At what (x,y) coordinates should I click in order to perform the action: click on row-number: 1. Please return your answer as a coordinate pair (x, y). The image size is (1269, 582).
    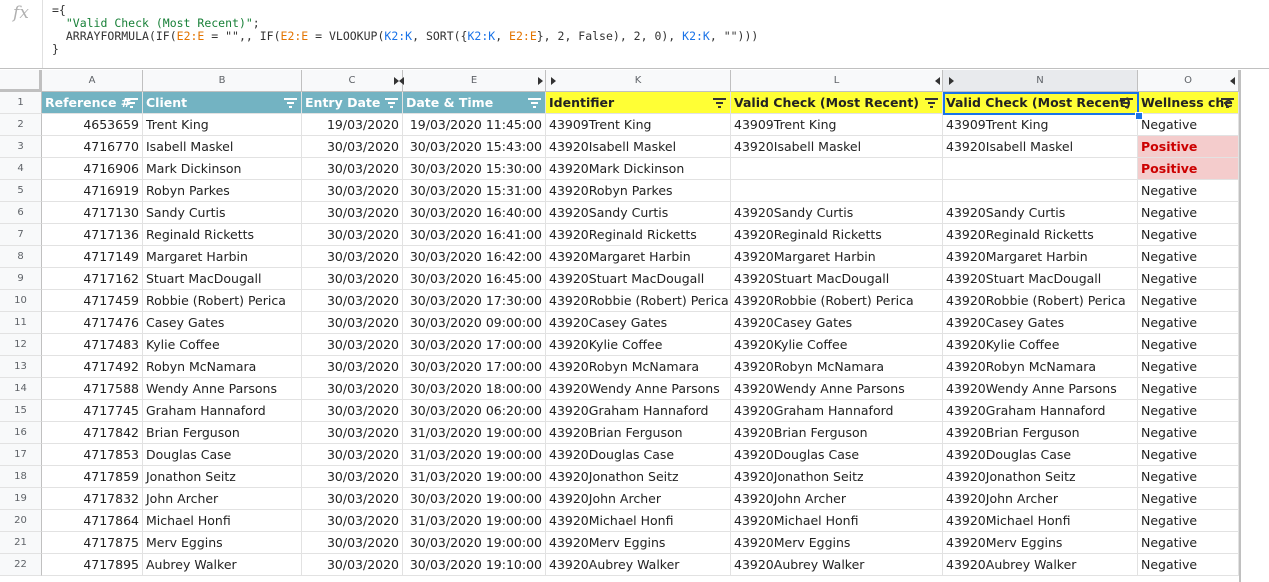
    Looking at the image, I should click on (21, 103).